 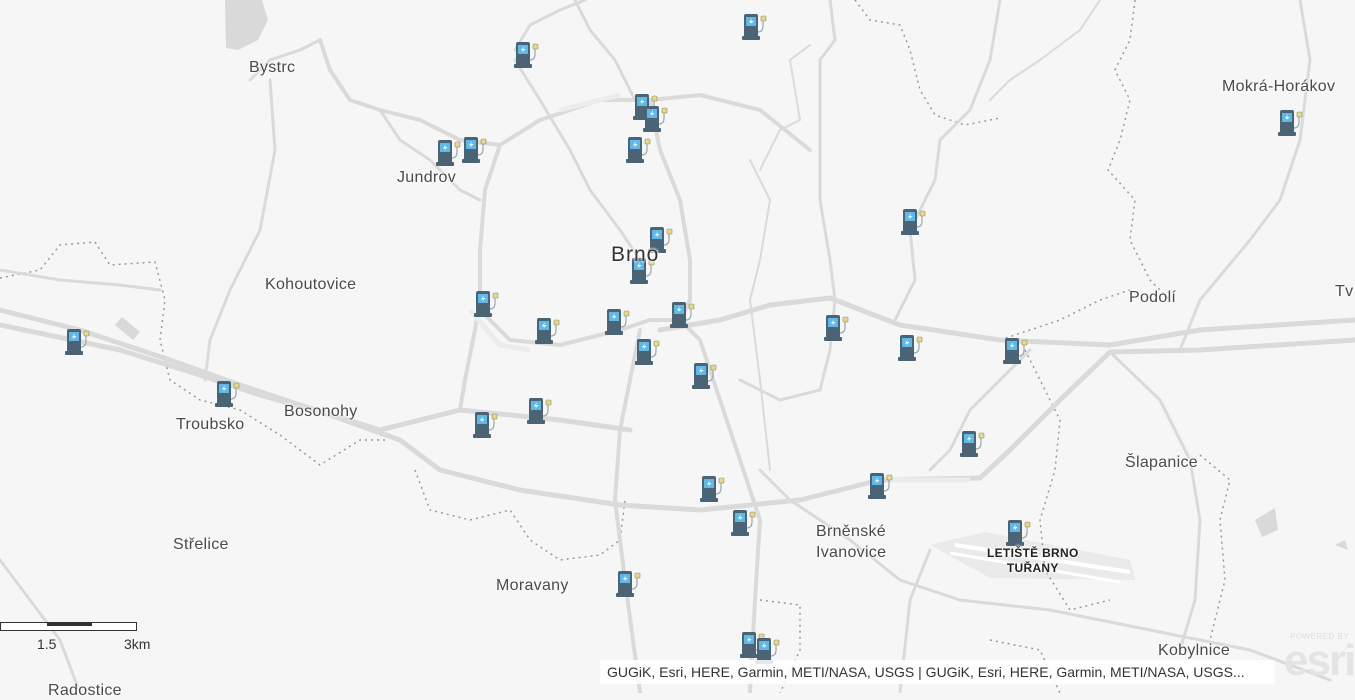 What do you see at coordinates (311, 284) in the screenshot?
I see `place-label: Kohoutovice` at bounding box center [311, 284].